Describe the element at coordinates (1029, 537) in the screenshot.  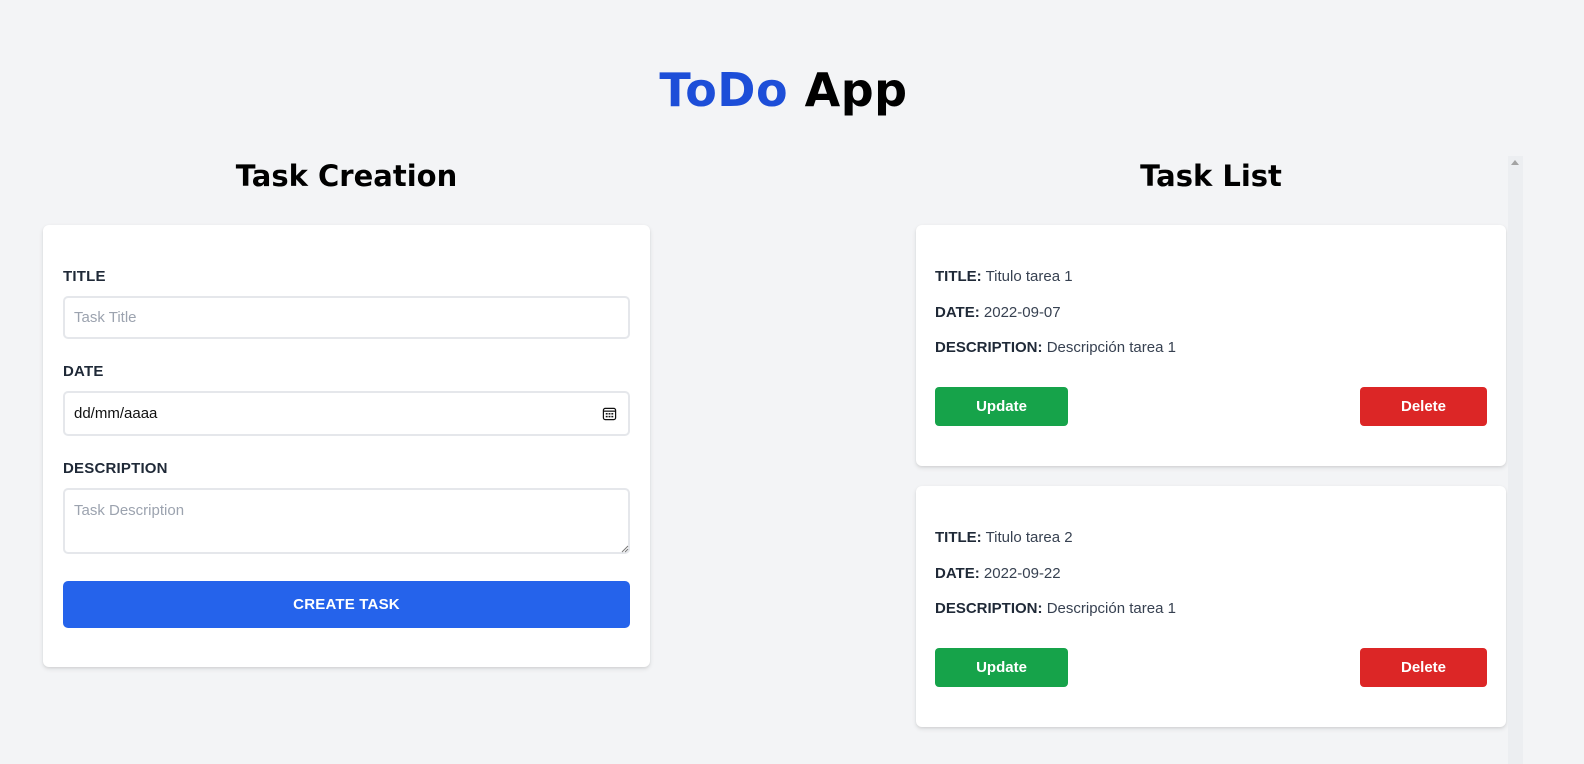
I see `task-title-value: Titulo tarea 2` at that location.